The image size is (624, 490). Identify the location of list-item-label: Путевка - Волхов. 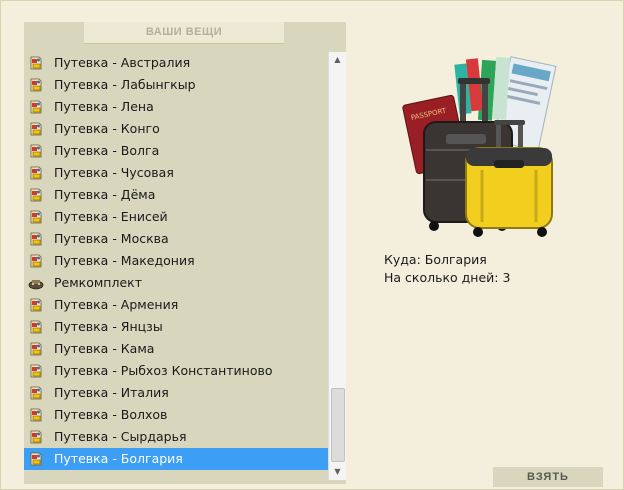
(111, 414).